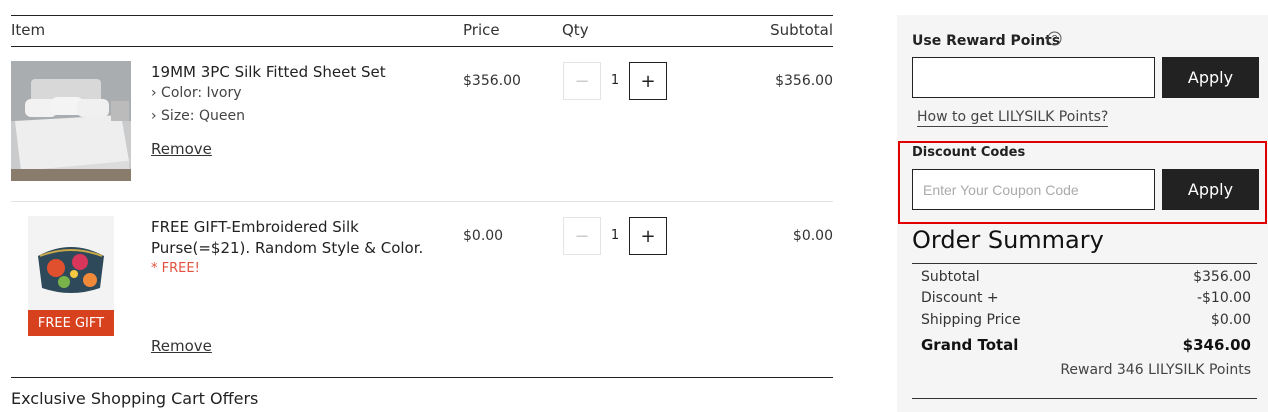 This screenshot has height=412, width=1268. What do you see at coordinates (812, 236) in the screenshot?
I see `line-subtotal: $0.00` at bounding box center [812, 236].